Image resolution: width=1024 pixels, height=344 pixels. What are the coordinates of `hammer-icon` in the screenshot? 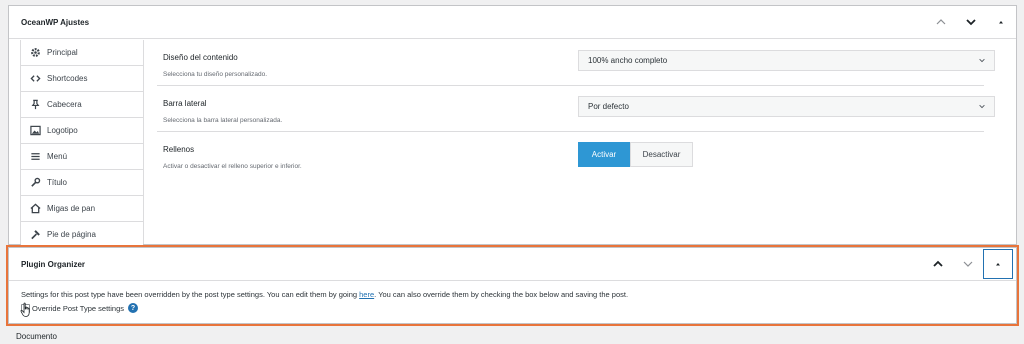 It's located at (35, 235).